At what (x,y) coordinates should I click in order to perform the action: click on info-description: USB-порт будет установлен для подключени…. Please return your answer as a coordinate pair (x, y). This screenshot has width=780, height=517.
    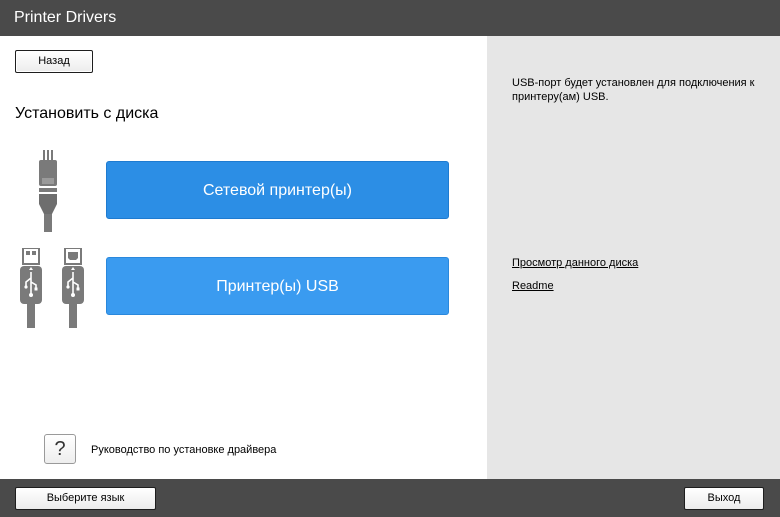
    Looking at the image, I should click on (633, 90).